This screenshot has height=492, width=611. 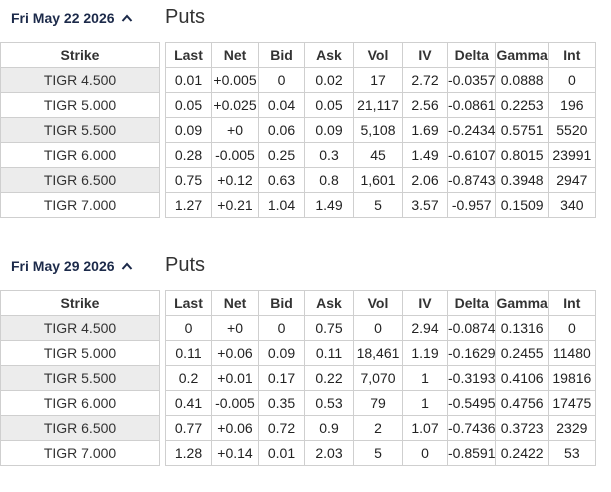 I want to click on last-cell: 0.75, so click(x=188, y=180).